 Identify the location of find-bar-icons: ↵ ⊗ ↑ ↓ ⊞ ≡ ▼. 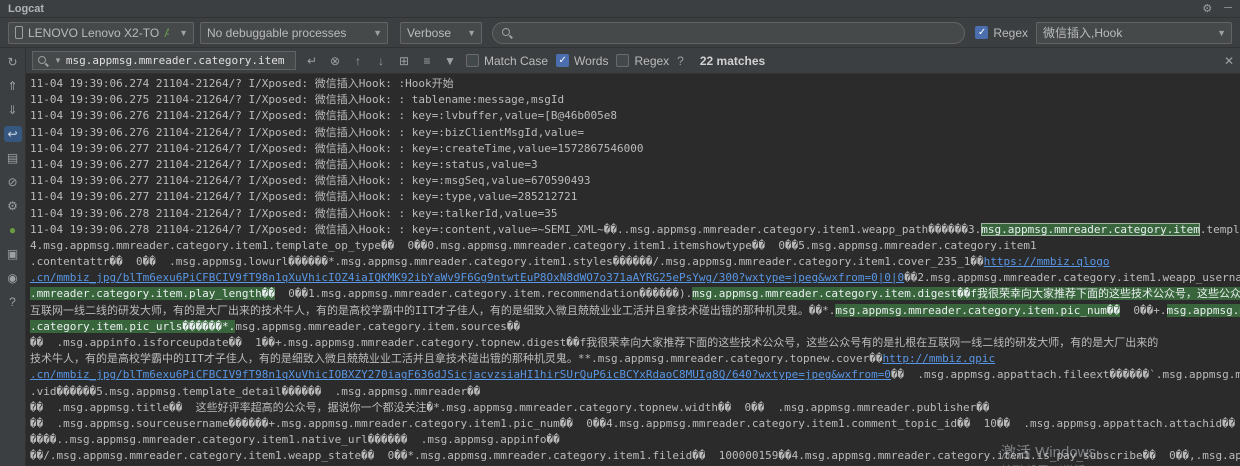
(381, 61).